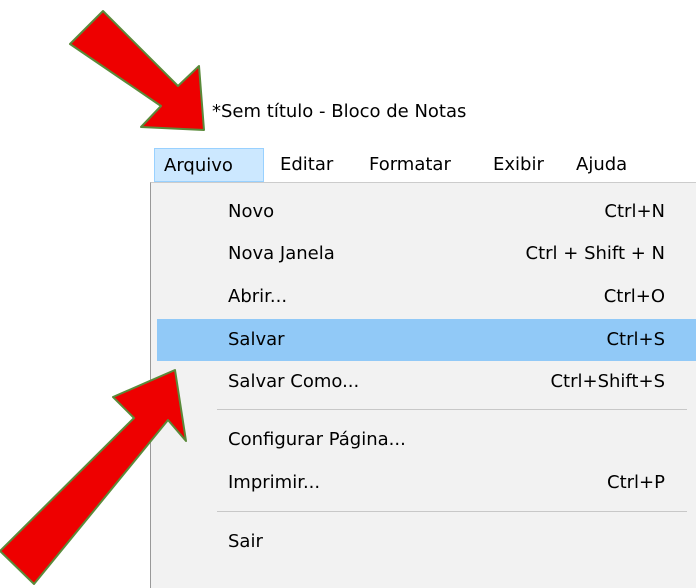 Image resolution: width=696 pixels, height=588 pixels. Describe the element at coordinates (426, 254) in the screenshot. I see `menu-item-nova-janela: Nova Janela Ctrl + Shift + N` at that location.